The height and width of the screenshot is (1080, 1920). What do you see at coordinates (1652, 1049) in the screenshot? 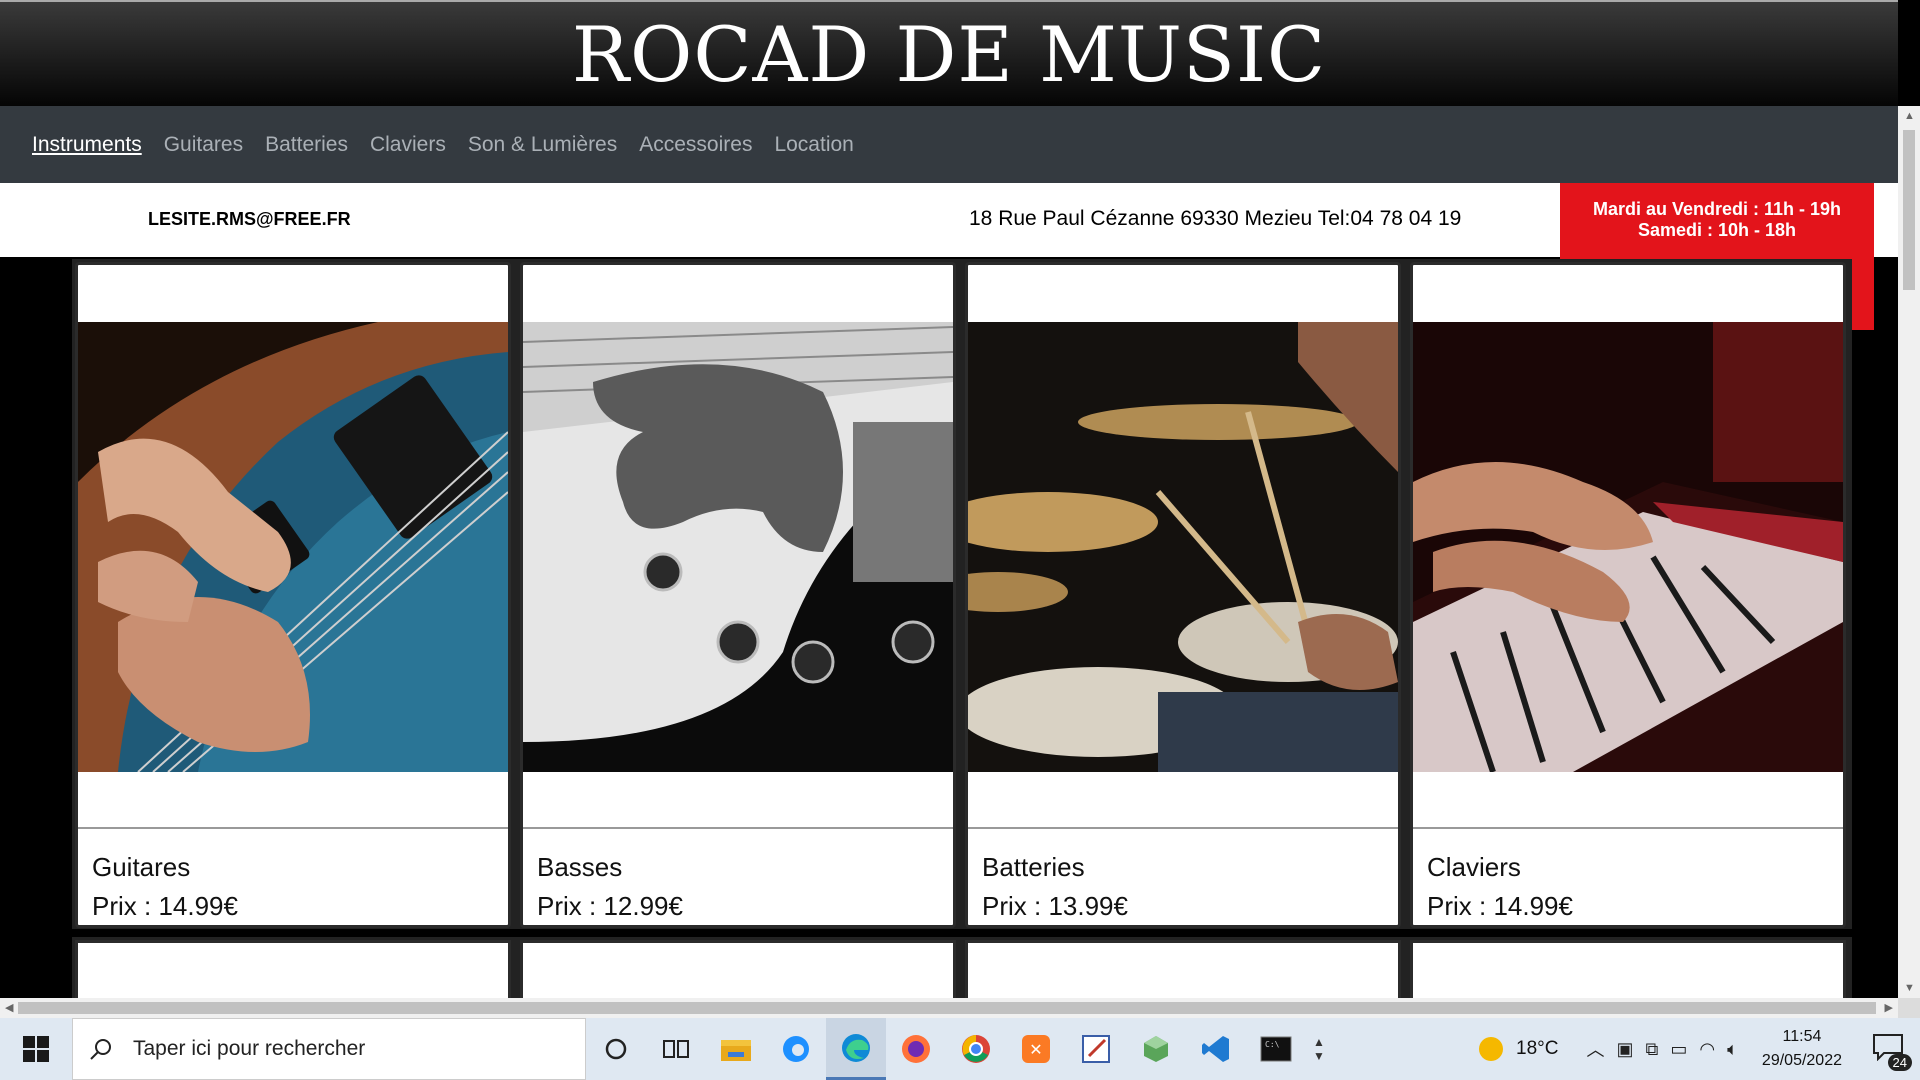
I see `screen-capture-icon: ⧉` at bounding box center [1652, 1049].